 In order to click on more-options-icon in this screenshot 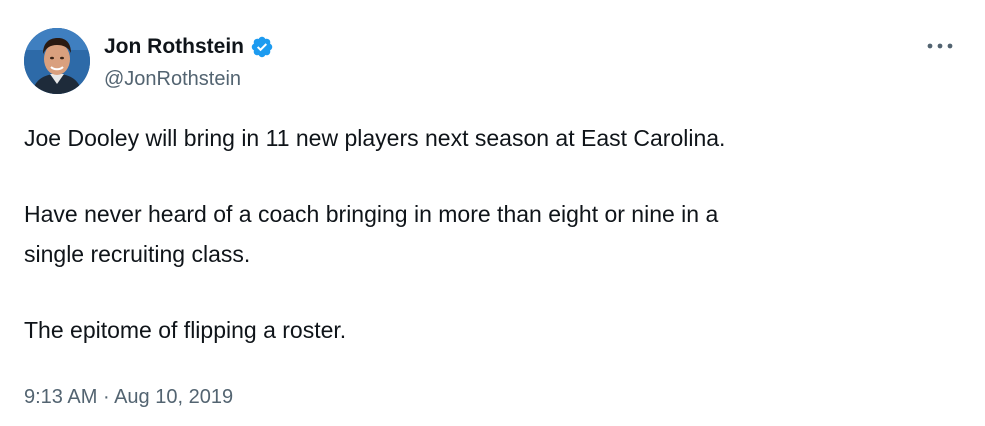, I will do `click(940, 46)`.